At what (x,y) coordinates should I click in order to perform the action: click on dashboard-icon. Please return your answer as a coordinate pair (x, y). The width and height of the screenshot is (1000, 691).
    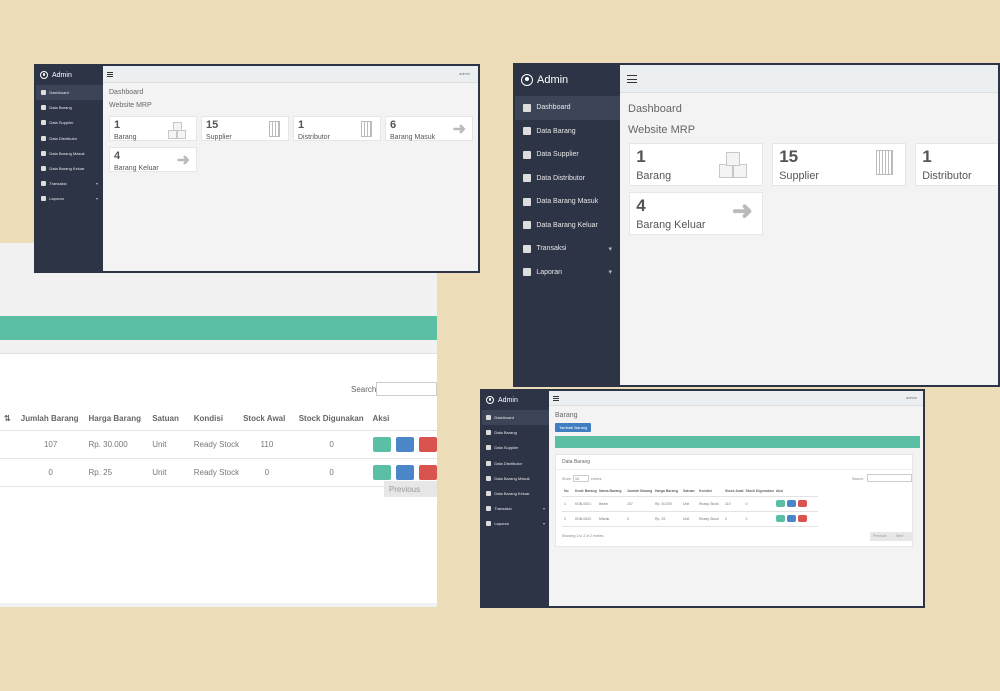
    Looking at the image, I should click on (488, 418).